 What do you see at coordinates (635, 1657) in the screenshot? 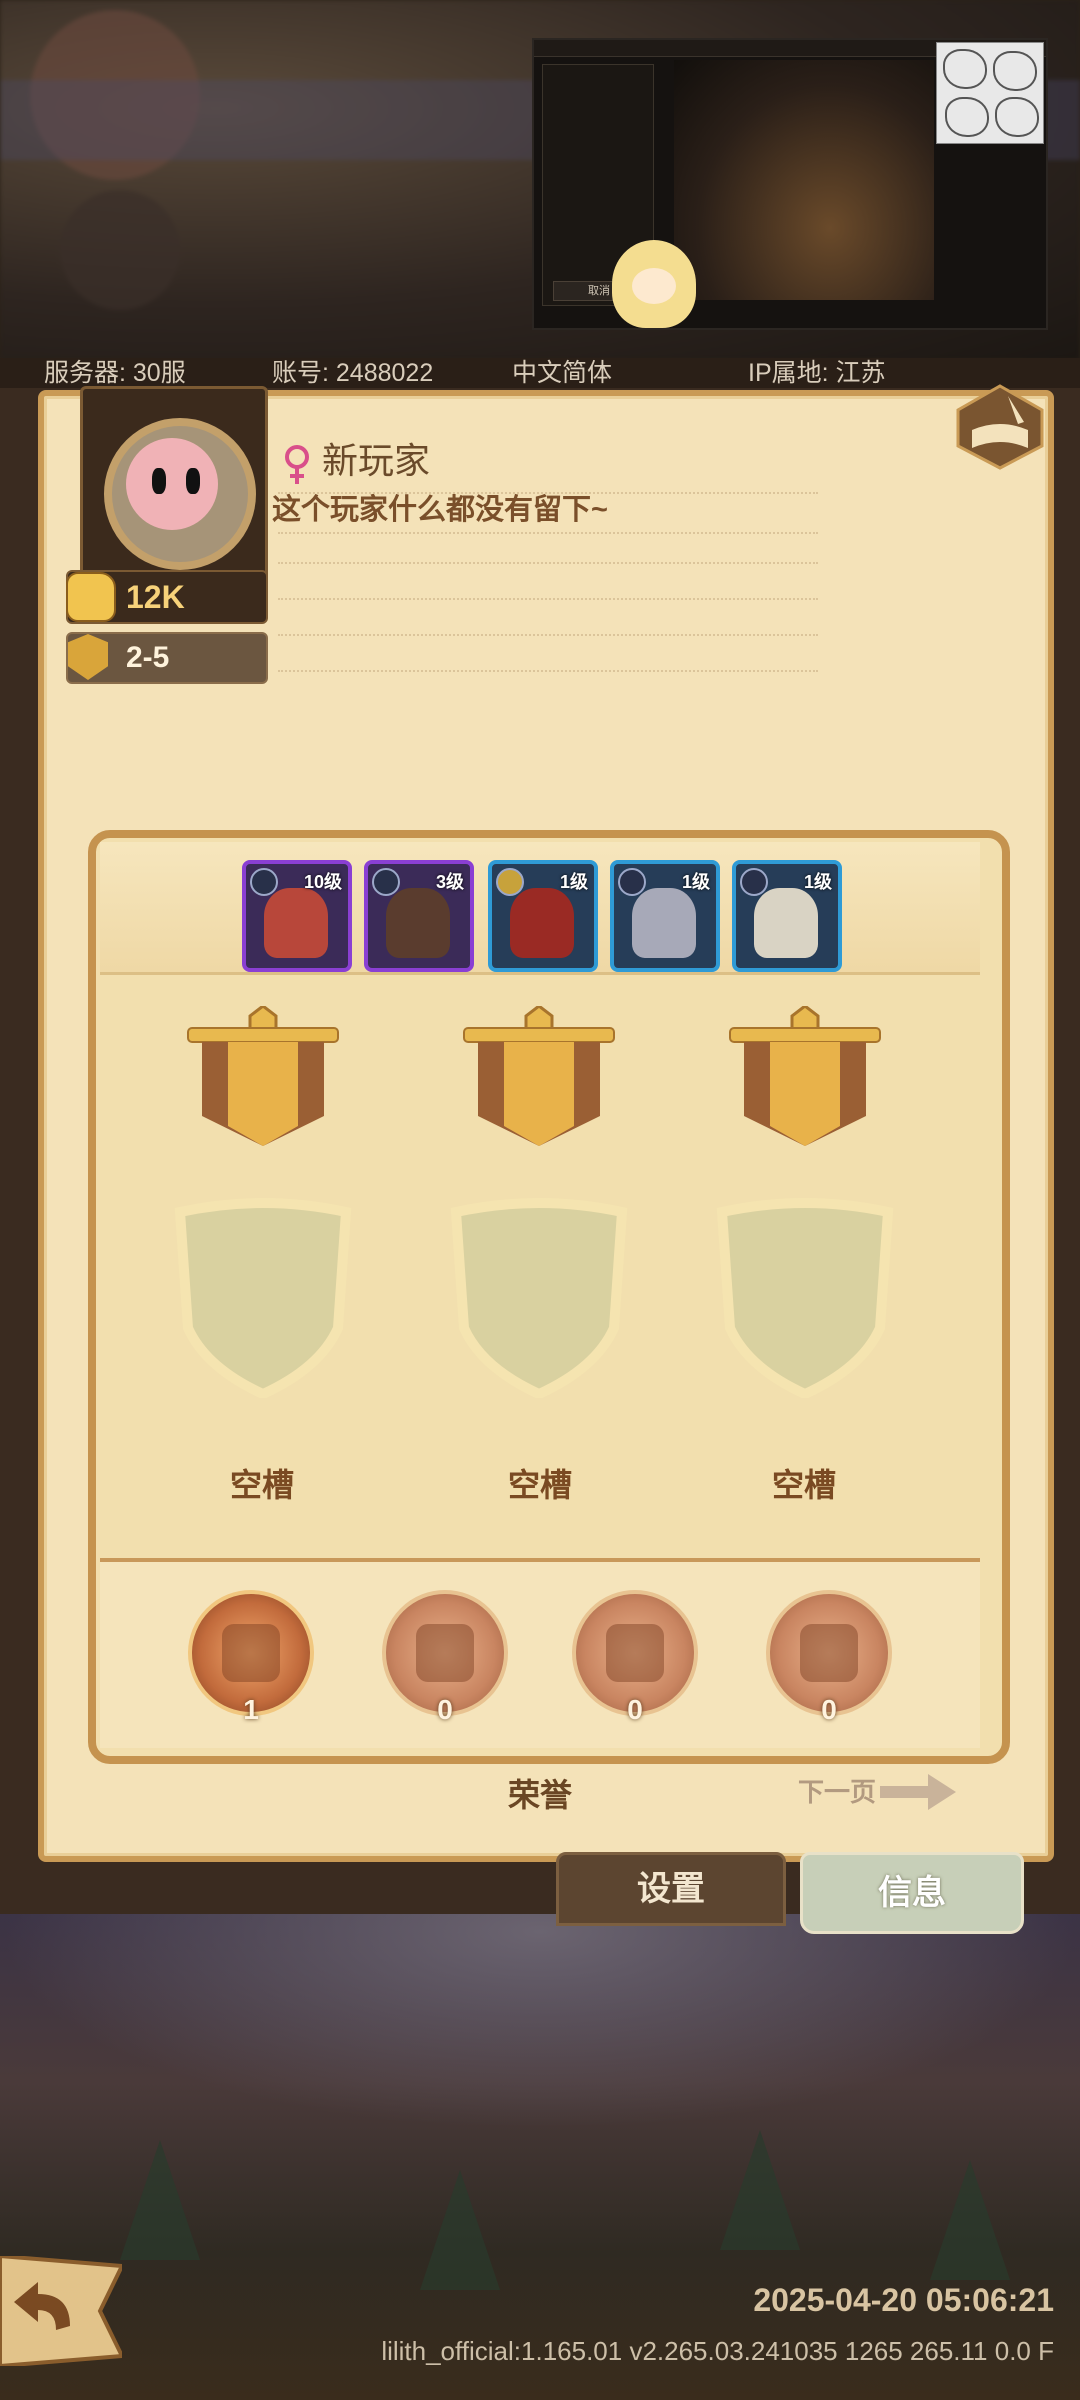
I see `shell-honor-icon: 0` at bounding box center [635, 1657].